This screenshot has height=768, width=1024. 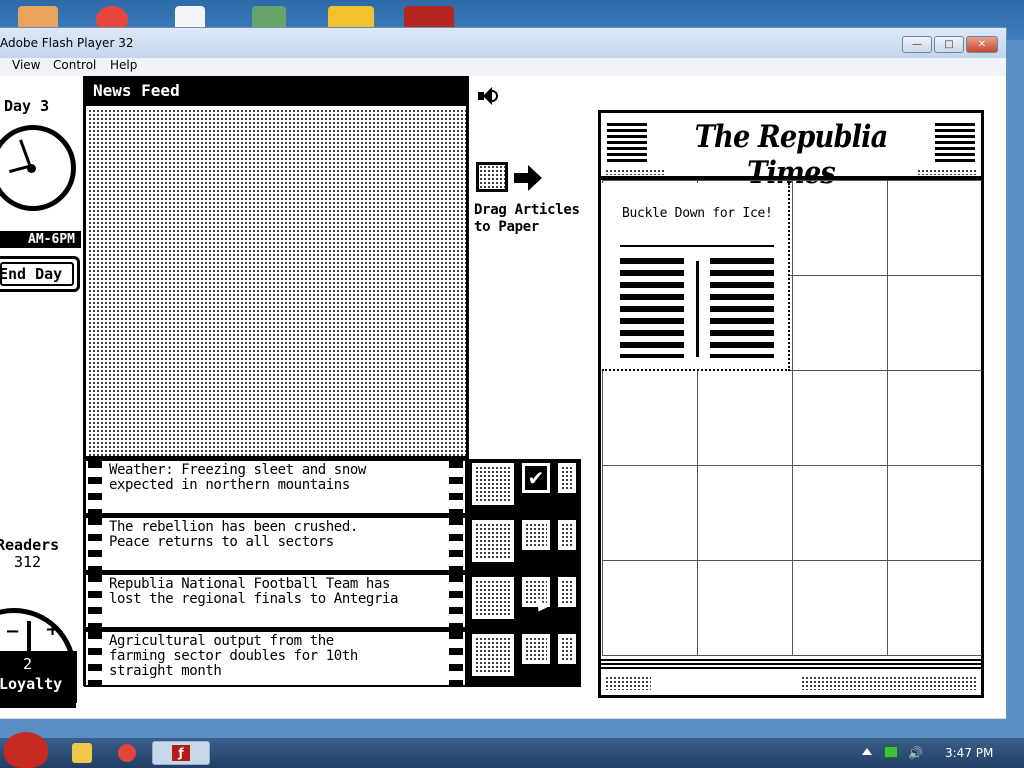 I want to click on news-feed-title: News Feed, so click(x=136, y=90).